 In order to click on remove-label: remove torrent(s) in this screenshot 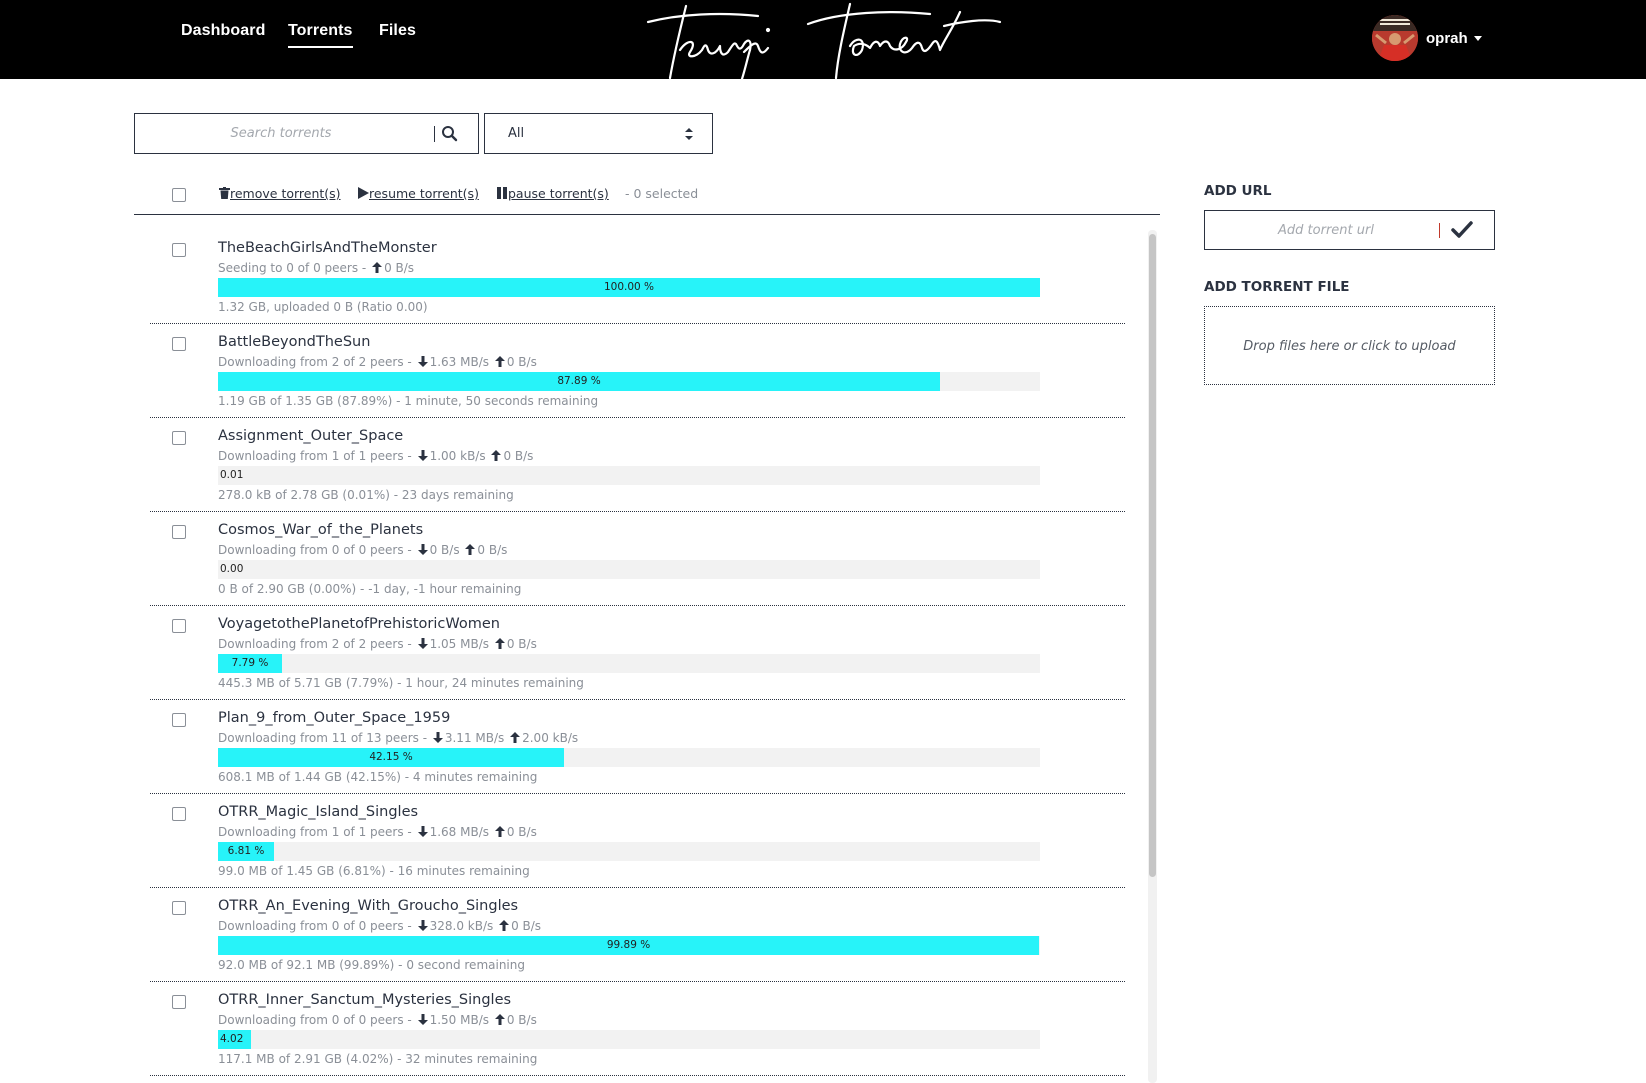, I will do `click(285, 193)`.